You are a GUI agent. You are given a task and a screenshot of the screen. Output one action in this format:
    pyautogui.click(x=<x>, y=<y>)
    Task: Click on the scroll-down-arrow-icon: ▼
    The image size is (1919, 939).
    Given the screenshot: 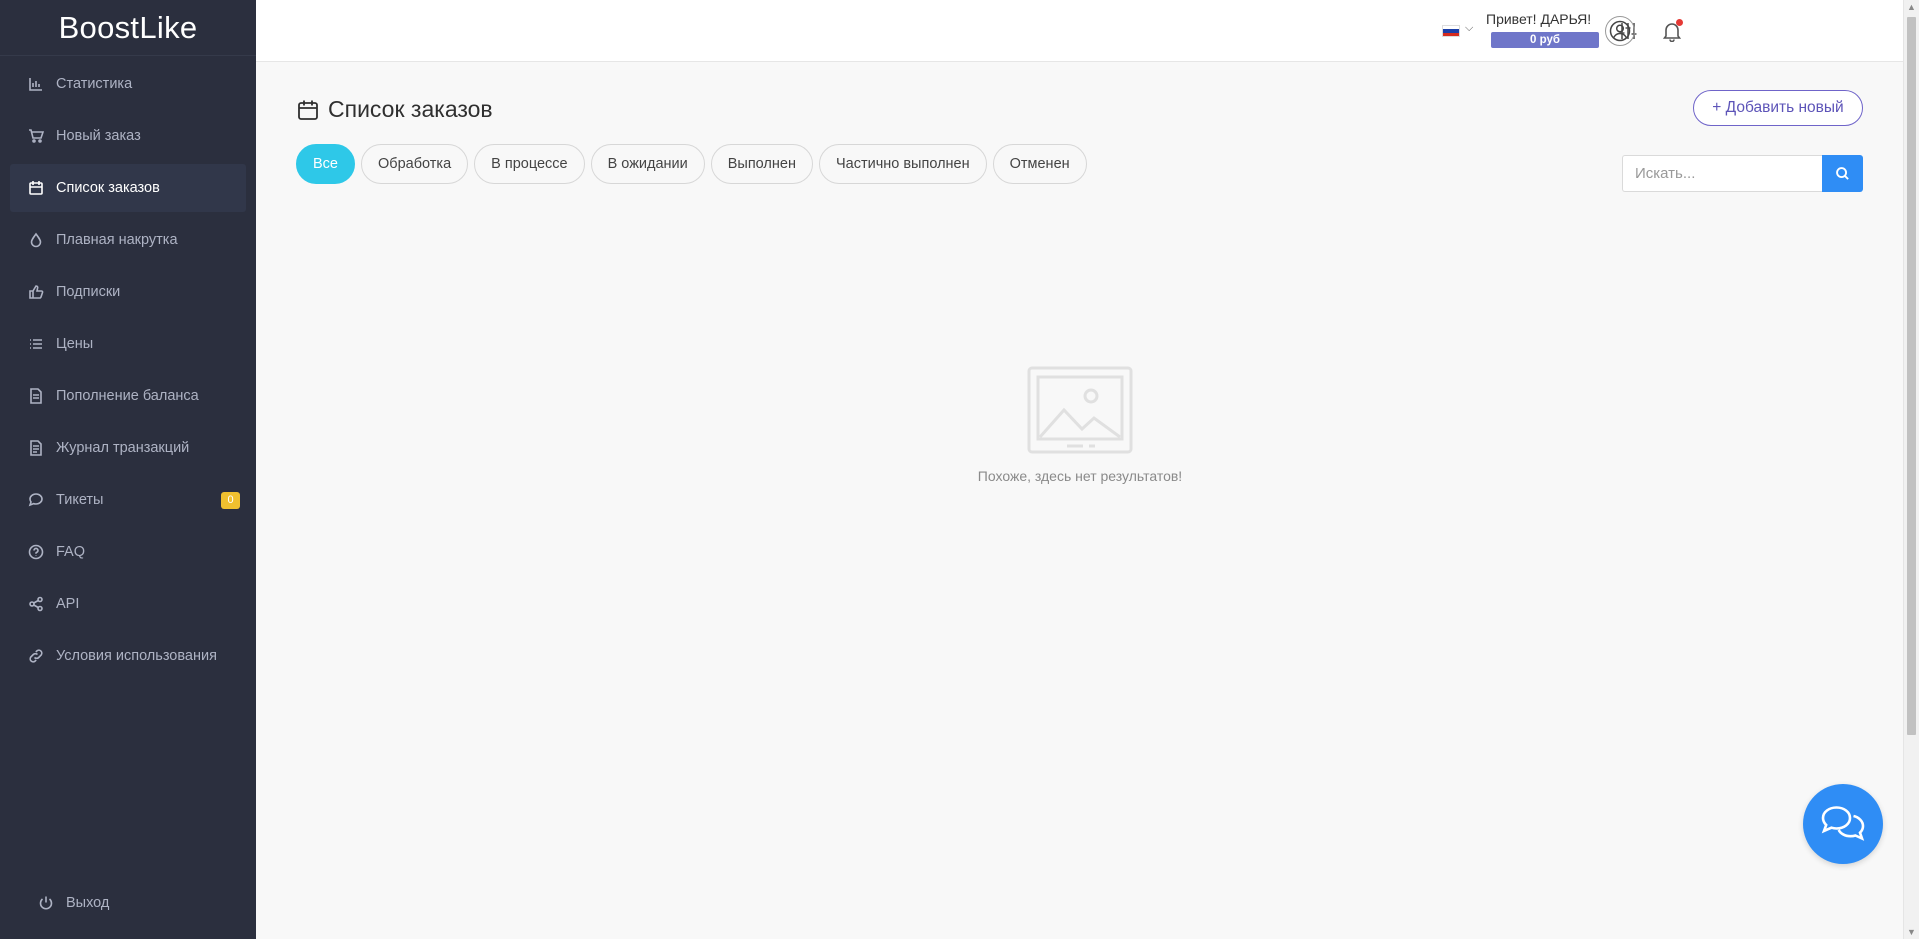 What is the action you would take?
    pyautogui.click(x=1911, y=932)
    